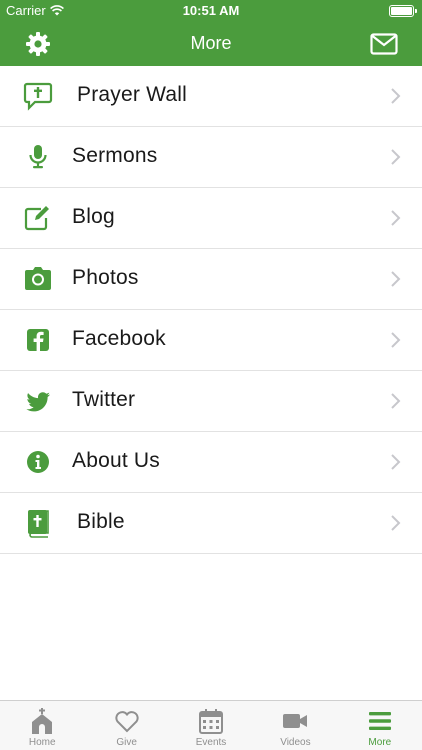 The image size is (422, 750). What do you see at coordinates (211, 96) in the screenshot?
I see `menu-item-prayer-wall: Prayer Wall` at bounding box center [211, 96].